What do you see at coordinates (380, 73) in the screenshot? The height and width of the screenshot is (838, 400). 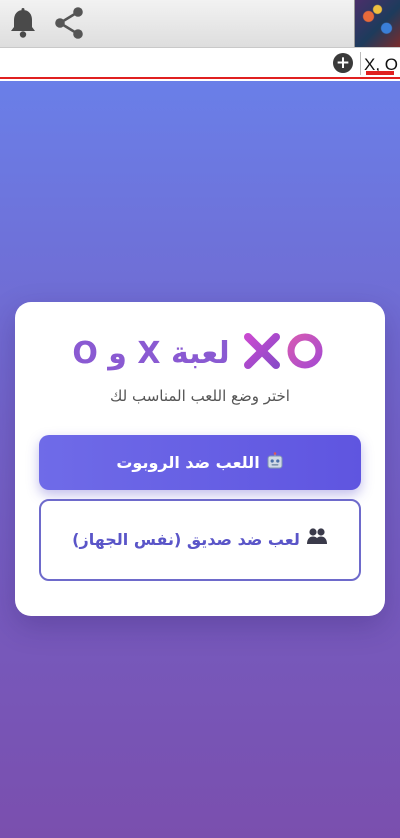 I see `tab-active-indicator` at bounding box center [380, 73].